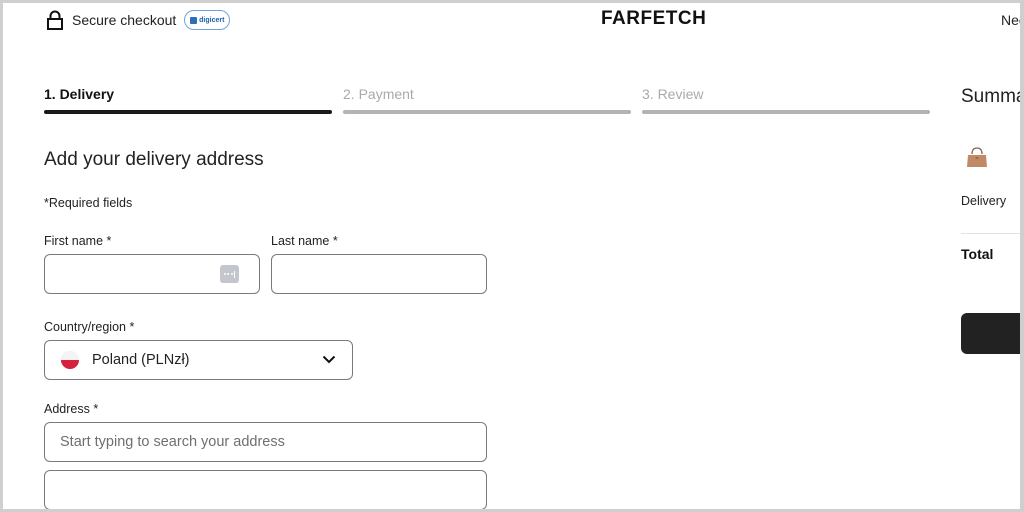 The width and height of the screenshot is (1024, 512). What do you see at coordinates (653, 19) in the screenshot?
I see `farfetch-logo: FARFETCH` at bounding box center [653, 19].